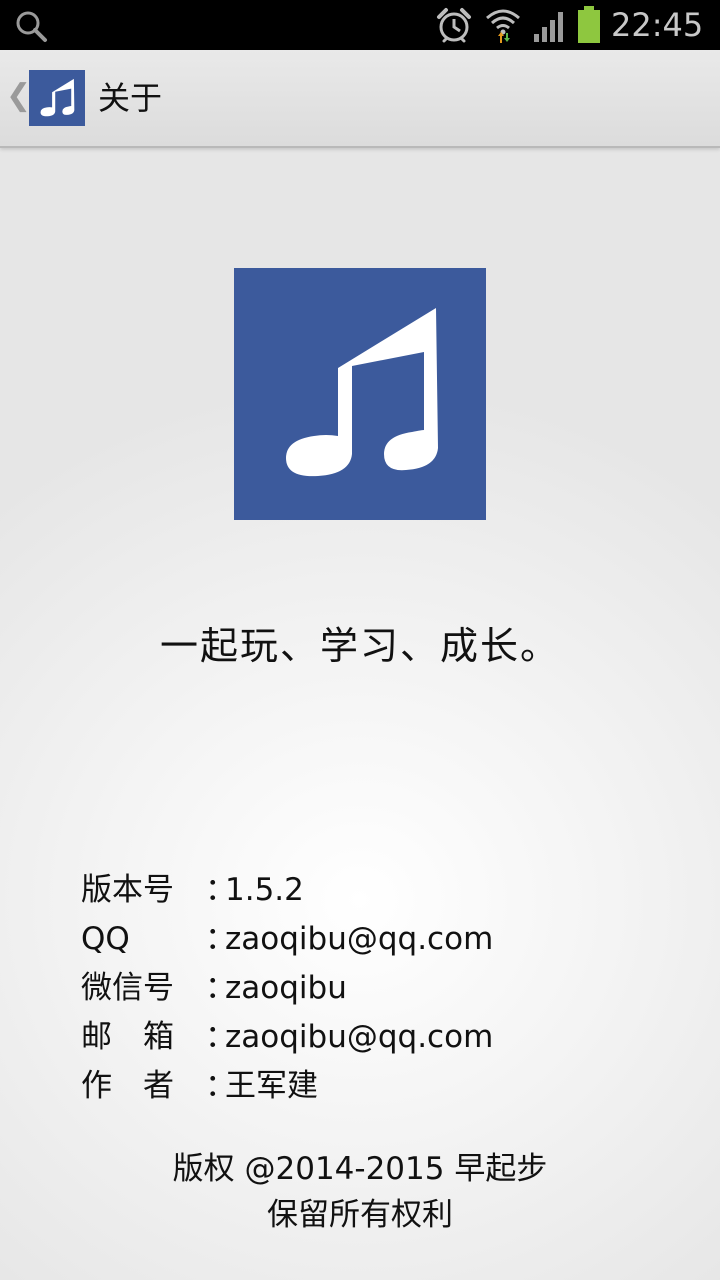 Image resolution: width=720 pixels, height=1280 pixels. I want to click on info-label: 版本号, so click(127, 890).